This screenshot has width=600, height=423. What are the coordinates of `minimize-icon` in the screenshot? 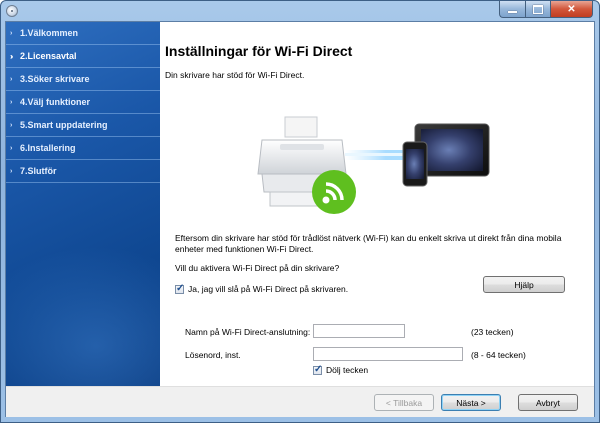 It's located at (512, 12).